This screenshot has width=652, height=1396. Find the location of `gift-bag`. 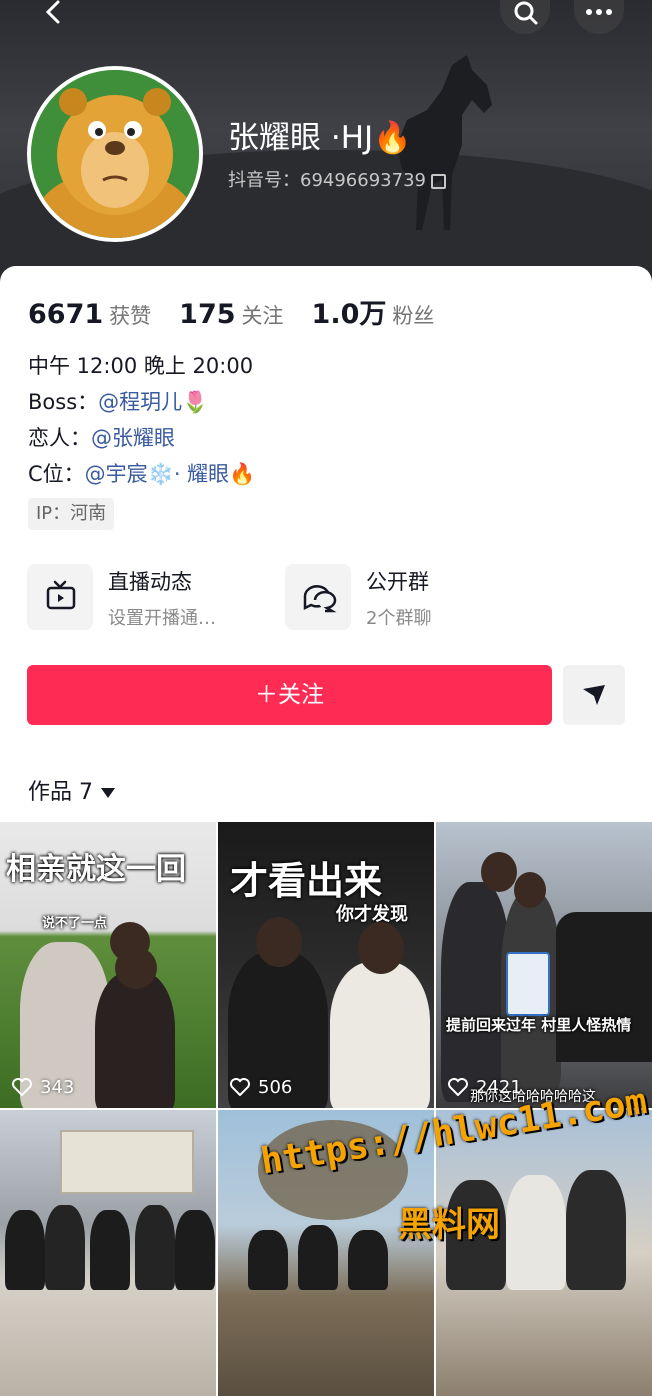

gift-bag is located at coordinates (528, 984).